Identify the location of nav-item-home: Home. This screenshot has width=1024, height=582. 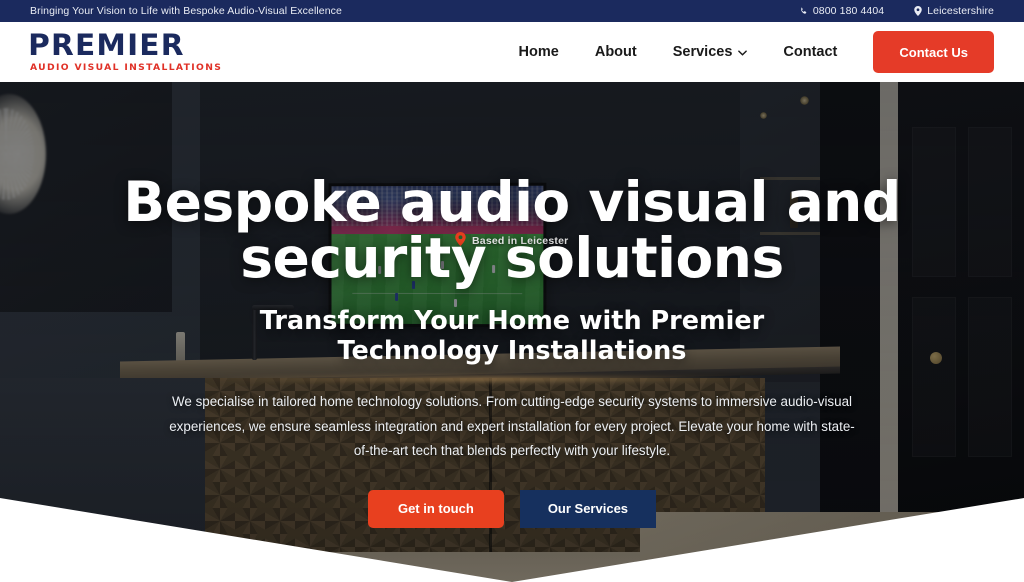
(539, 52).